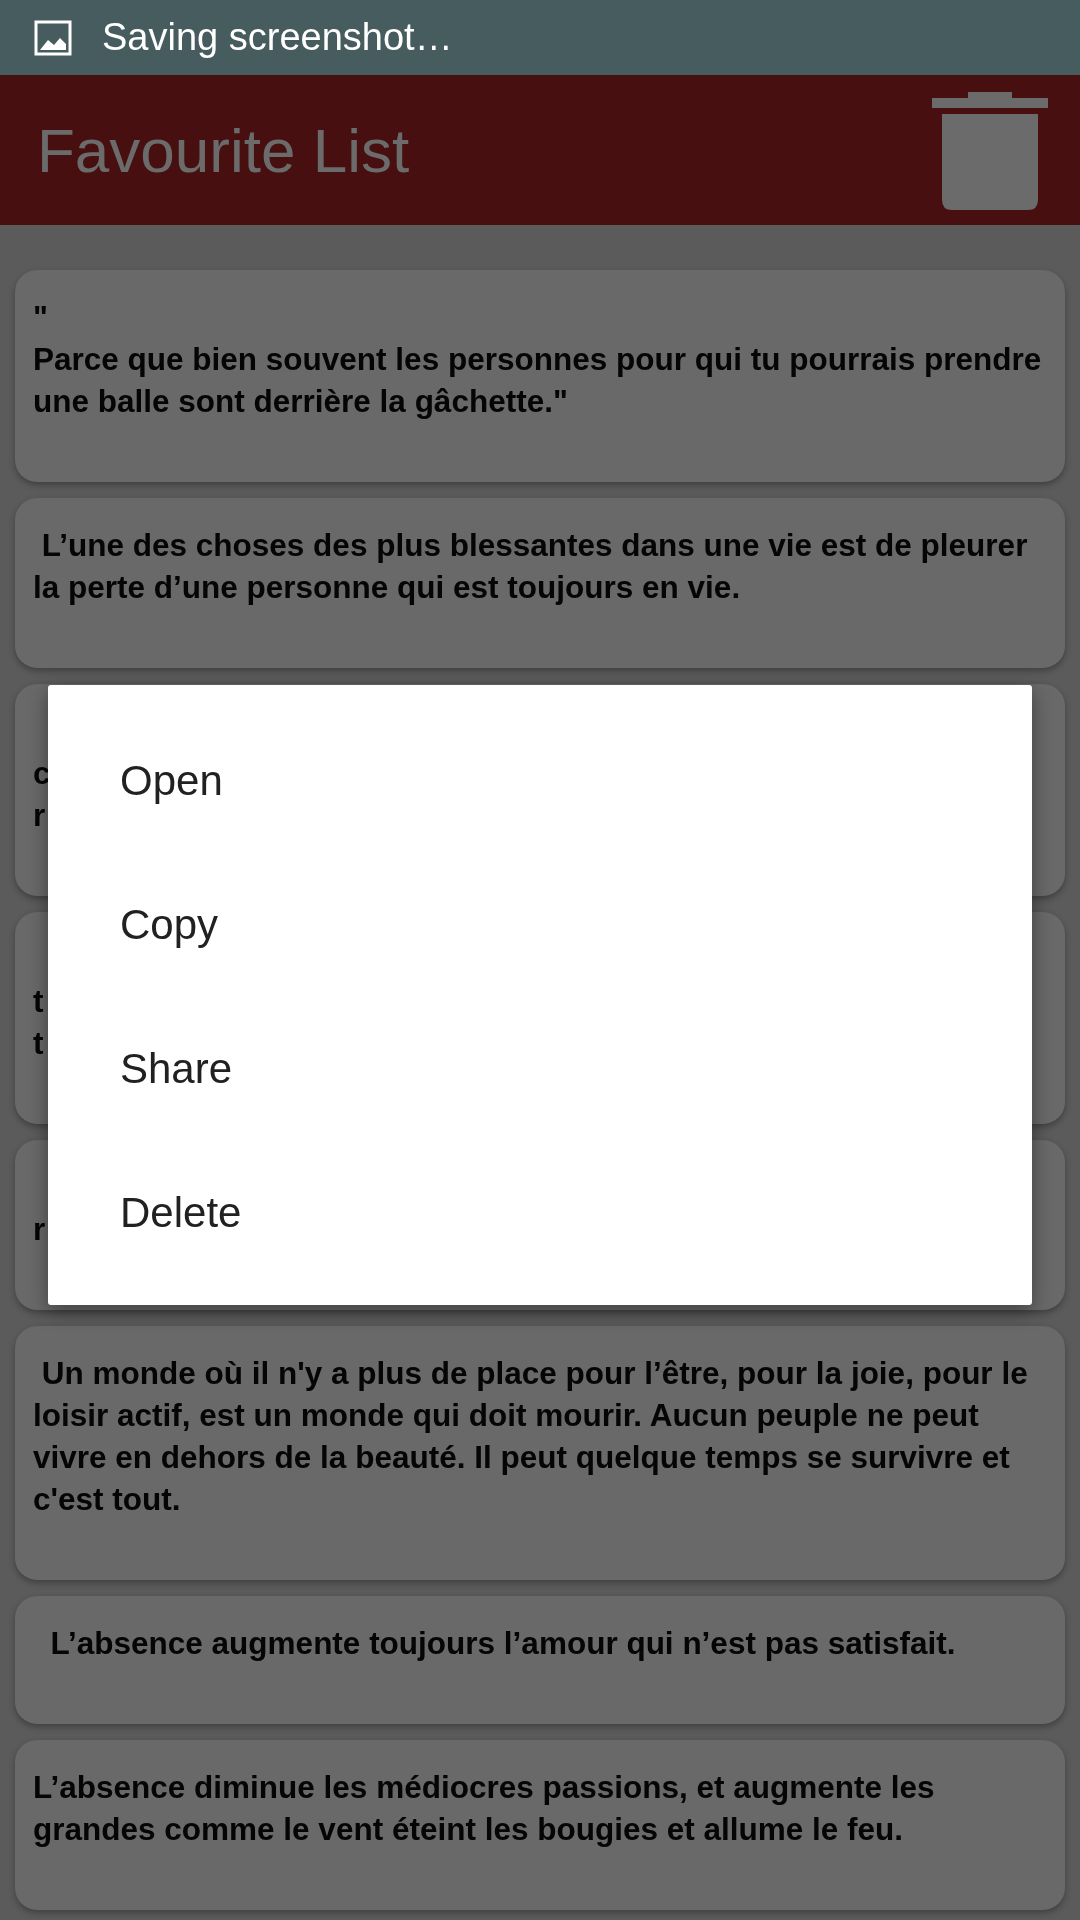  What do you see at coordinates (540, 1825) in the screenshot?
I see `quote-card: L’absence diminue les médiocres passions, et augmente les grandes comme le vent éteint les bougies et allume le feu.` at bounding box center [540, 1825].